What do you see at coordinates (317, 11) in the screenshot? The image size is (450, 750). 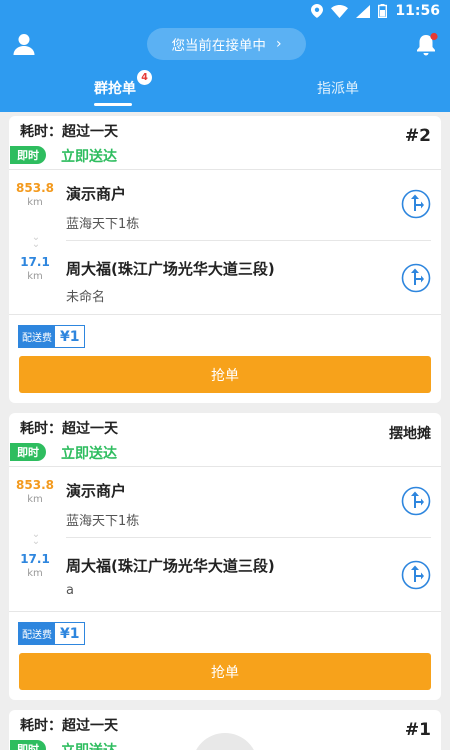 I see `location-icon` at bounding box center [317, 11].